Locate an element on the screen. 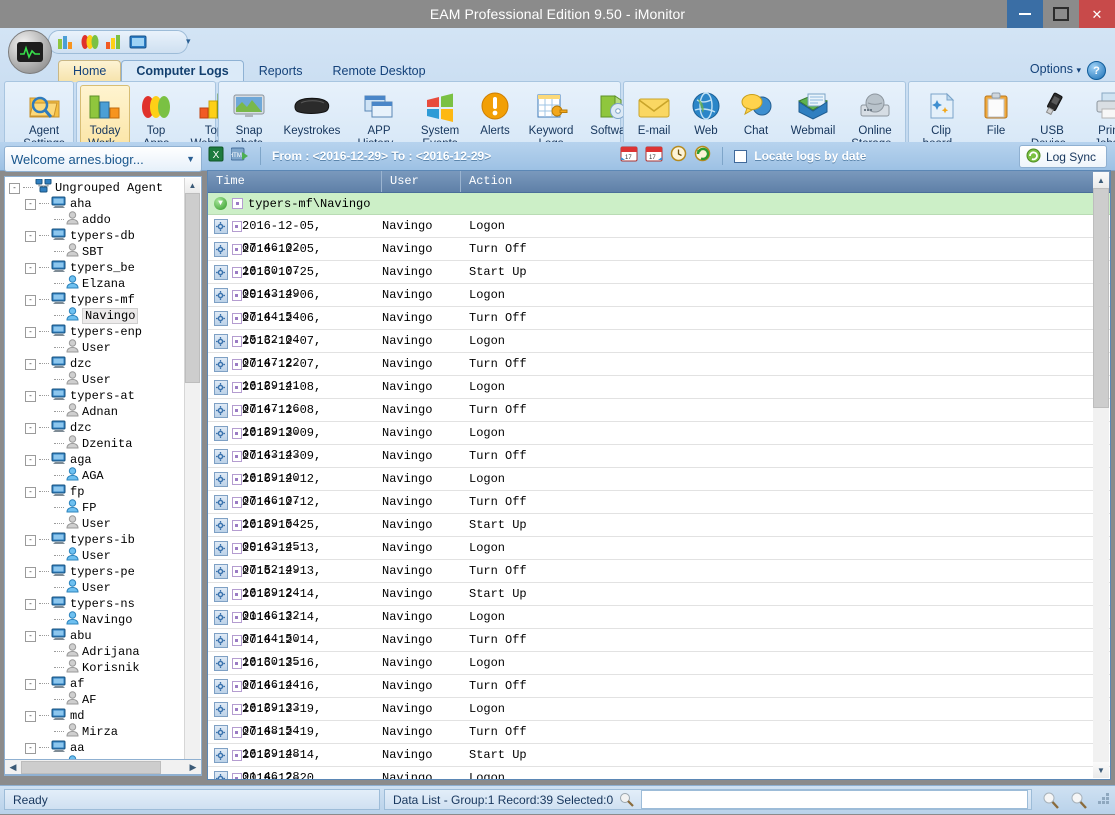 This screenshot has width=1115, height=815. table-row: 2016-12-20, 07:46:06 Navingo Logon is located at coordinates (659, 773).